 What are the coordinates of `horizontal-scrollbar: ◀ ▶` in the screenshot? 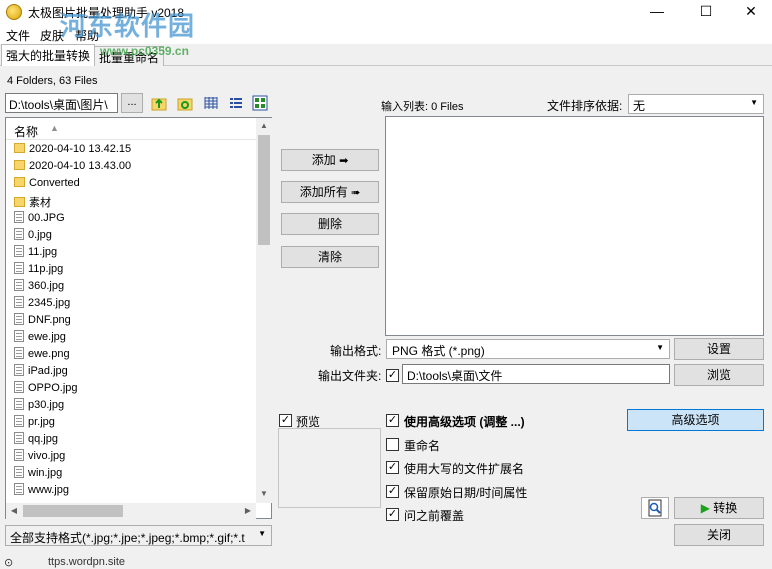 It's located at (131, 511).